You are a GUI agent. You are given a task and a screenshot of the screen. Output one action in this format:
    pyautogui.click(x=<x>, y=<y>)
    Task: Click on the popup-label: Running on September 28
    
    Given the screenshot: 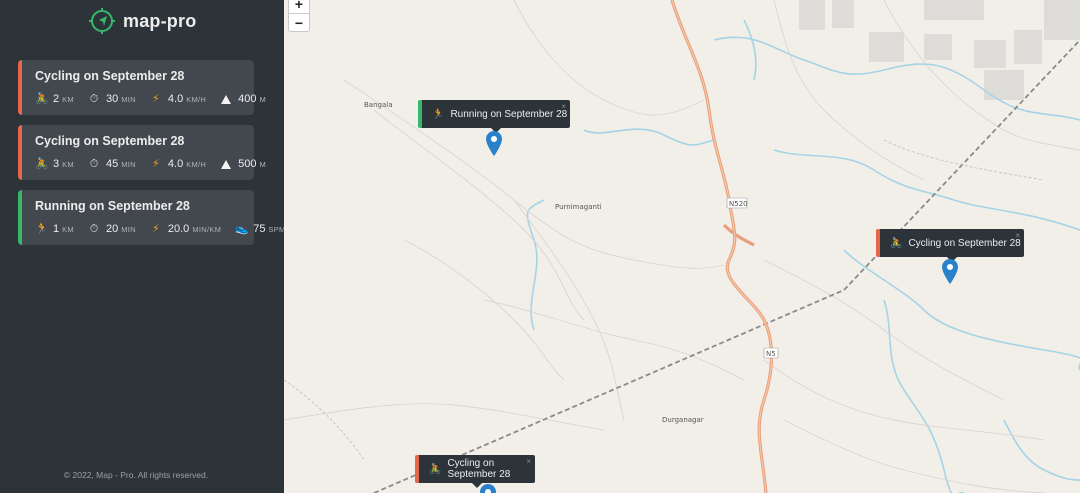 What is the action you would take?
    pyautogui.click(x=509, y=114)
    